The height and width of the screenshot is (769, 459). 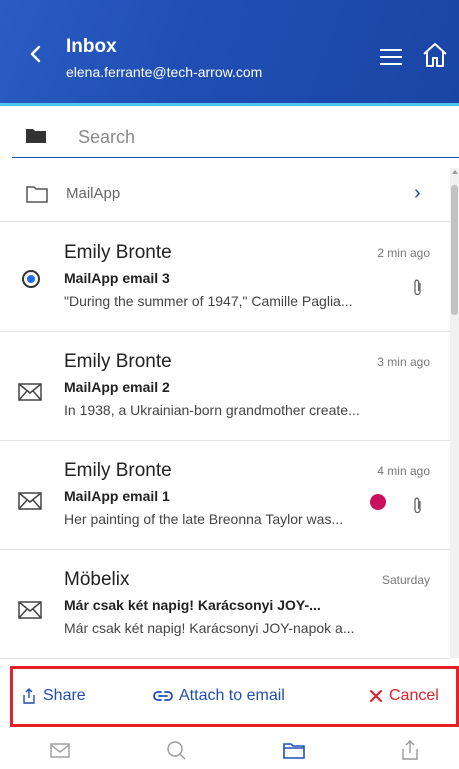 I want to click on message-time: Saturday, so click(x=405, y=580).